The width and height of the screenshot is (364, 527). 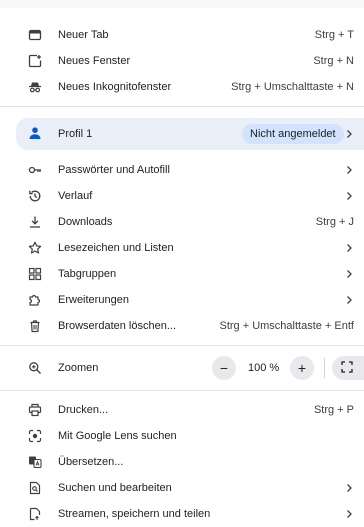 What do you see at coordinates (35, 326) in the screenshot?
I see `trash-icon` at bounding box center [35, 326].